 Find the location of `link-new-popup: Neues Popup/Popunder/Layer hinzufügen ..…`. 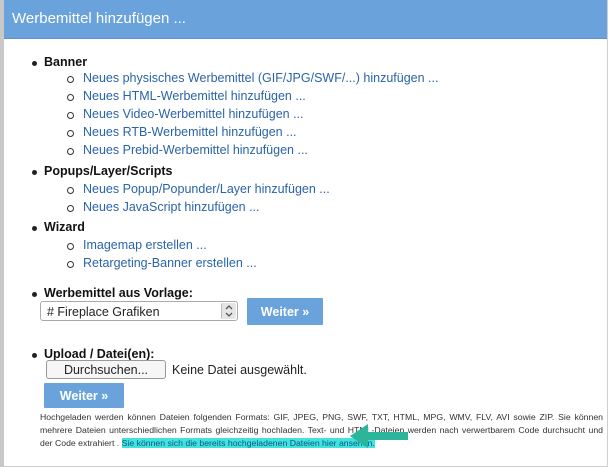

link-new-popup: Neues Popup/Popunder/Layer hinzufügen ..… is located at coordinates (206, 189).